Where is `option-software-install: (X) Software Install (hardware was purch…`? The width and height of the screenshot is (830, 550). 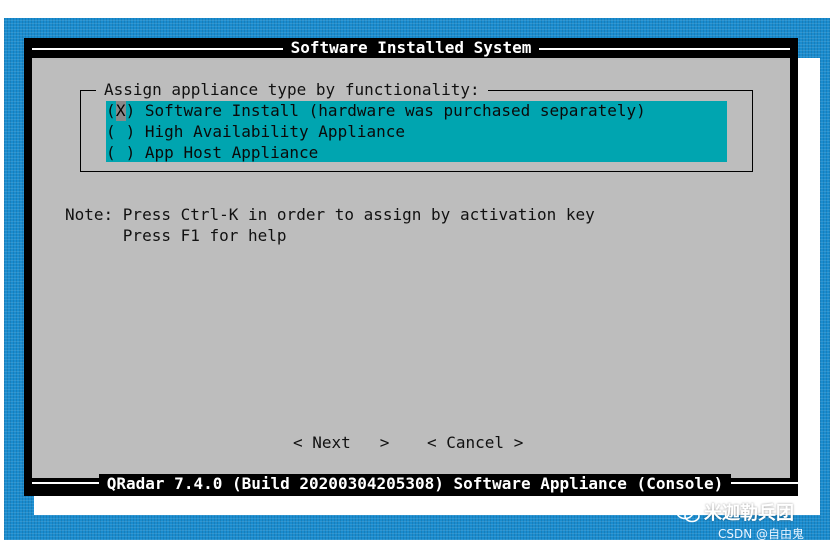
option-software-install: (X) Software Install (hardware was purch… is located at coordinates (376, 111).